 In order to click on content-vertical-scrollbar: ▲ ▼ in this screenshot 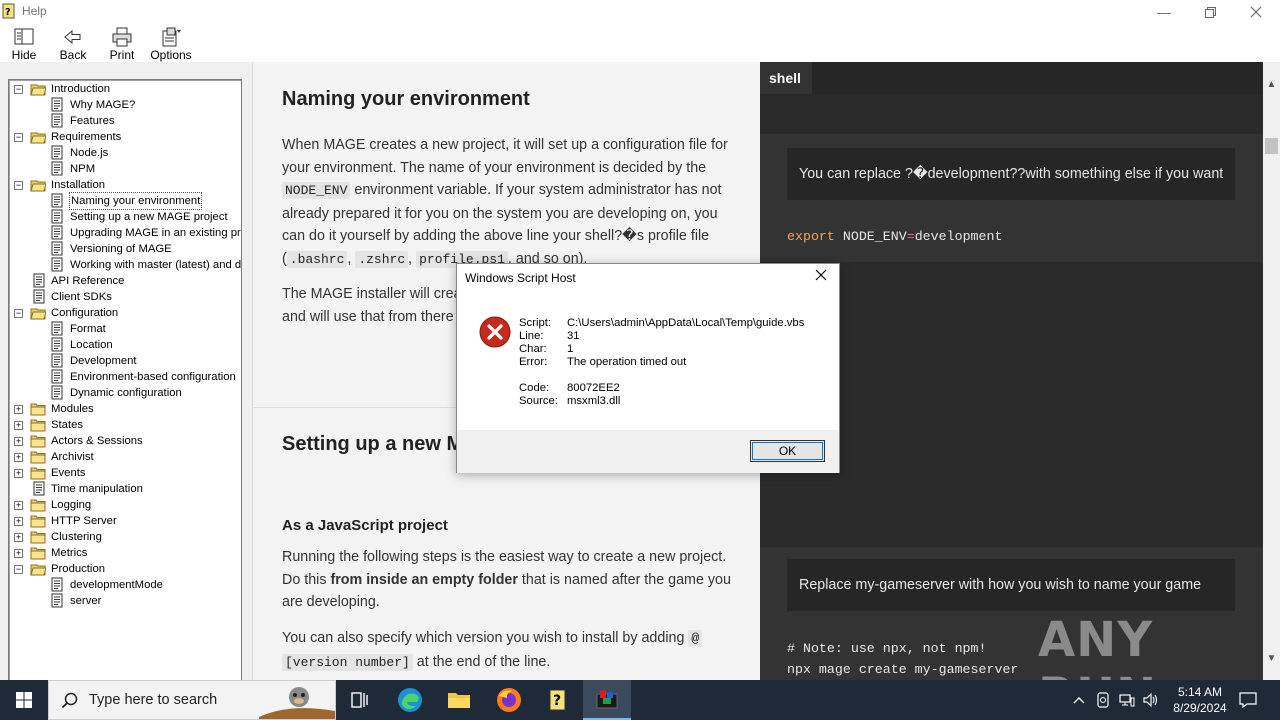, I will do `click(1271, 371)`.